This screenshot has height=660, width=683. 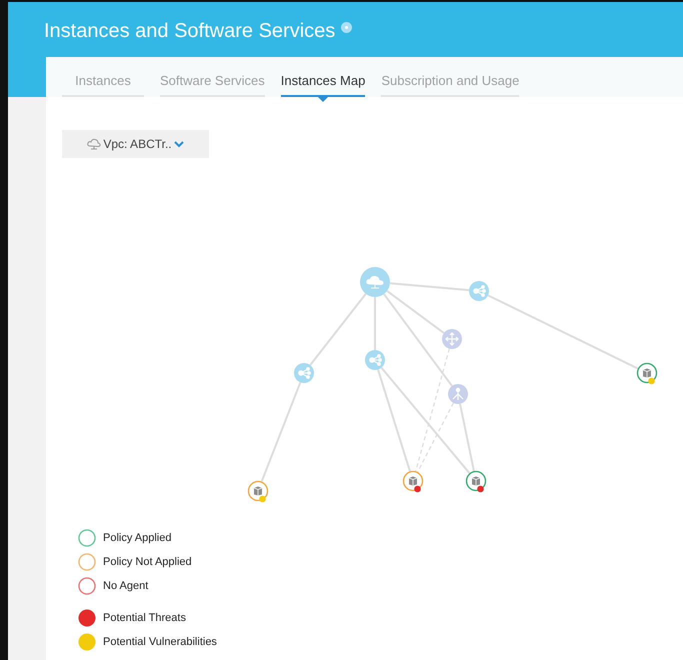 I want to click on tab: Subscription and Usage, so click(x=450, y=84).